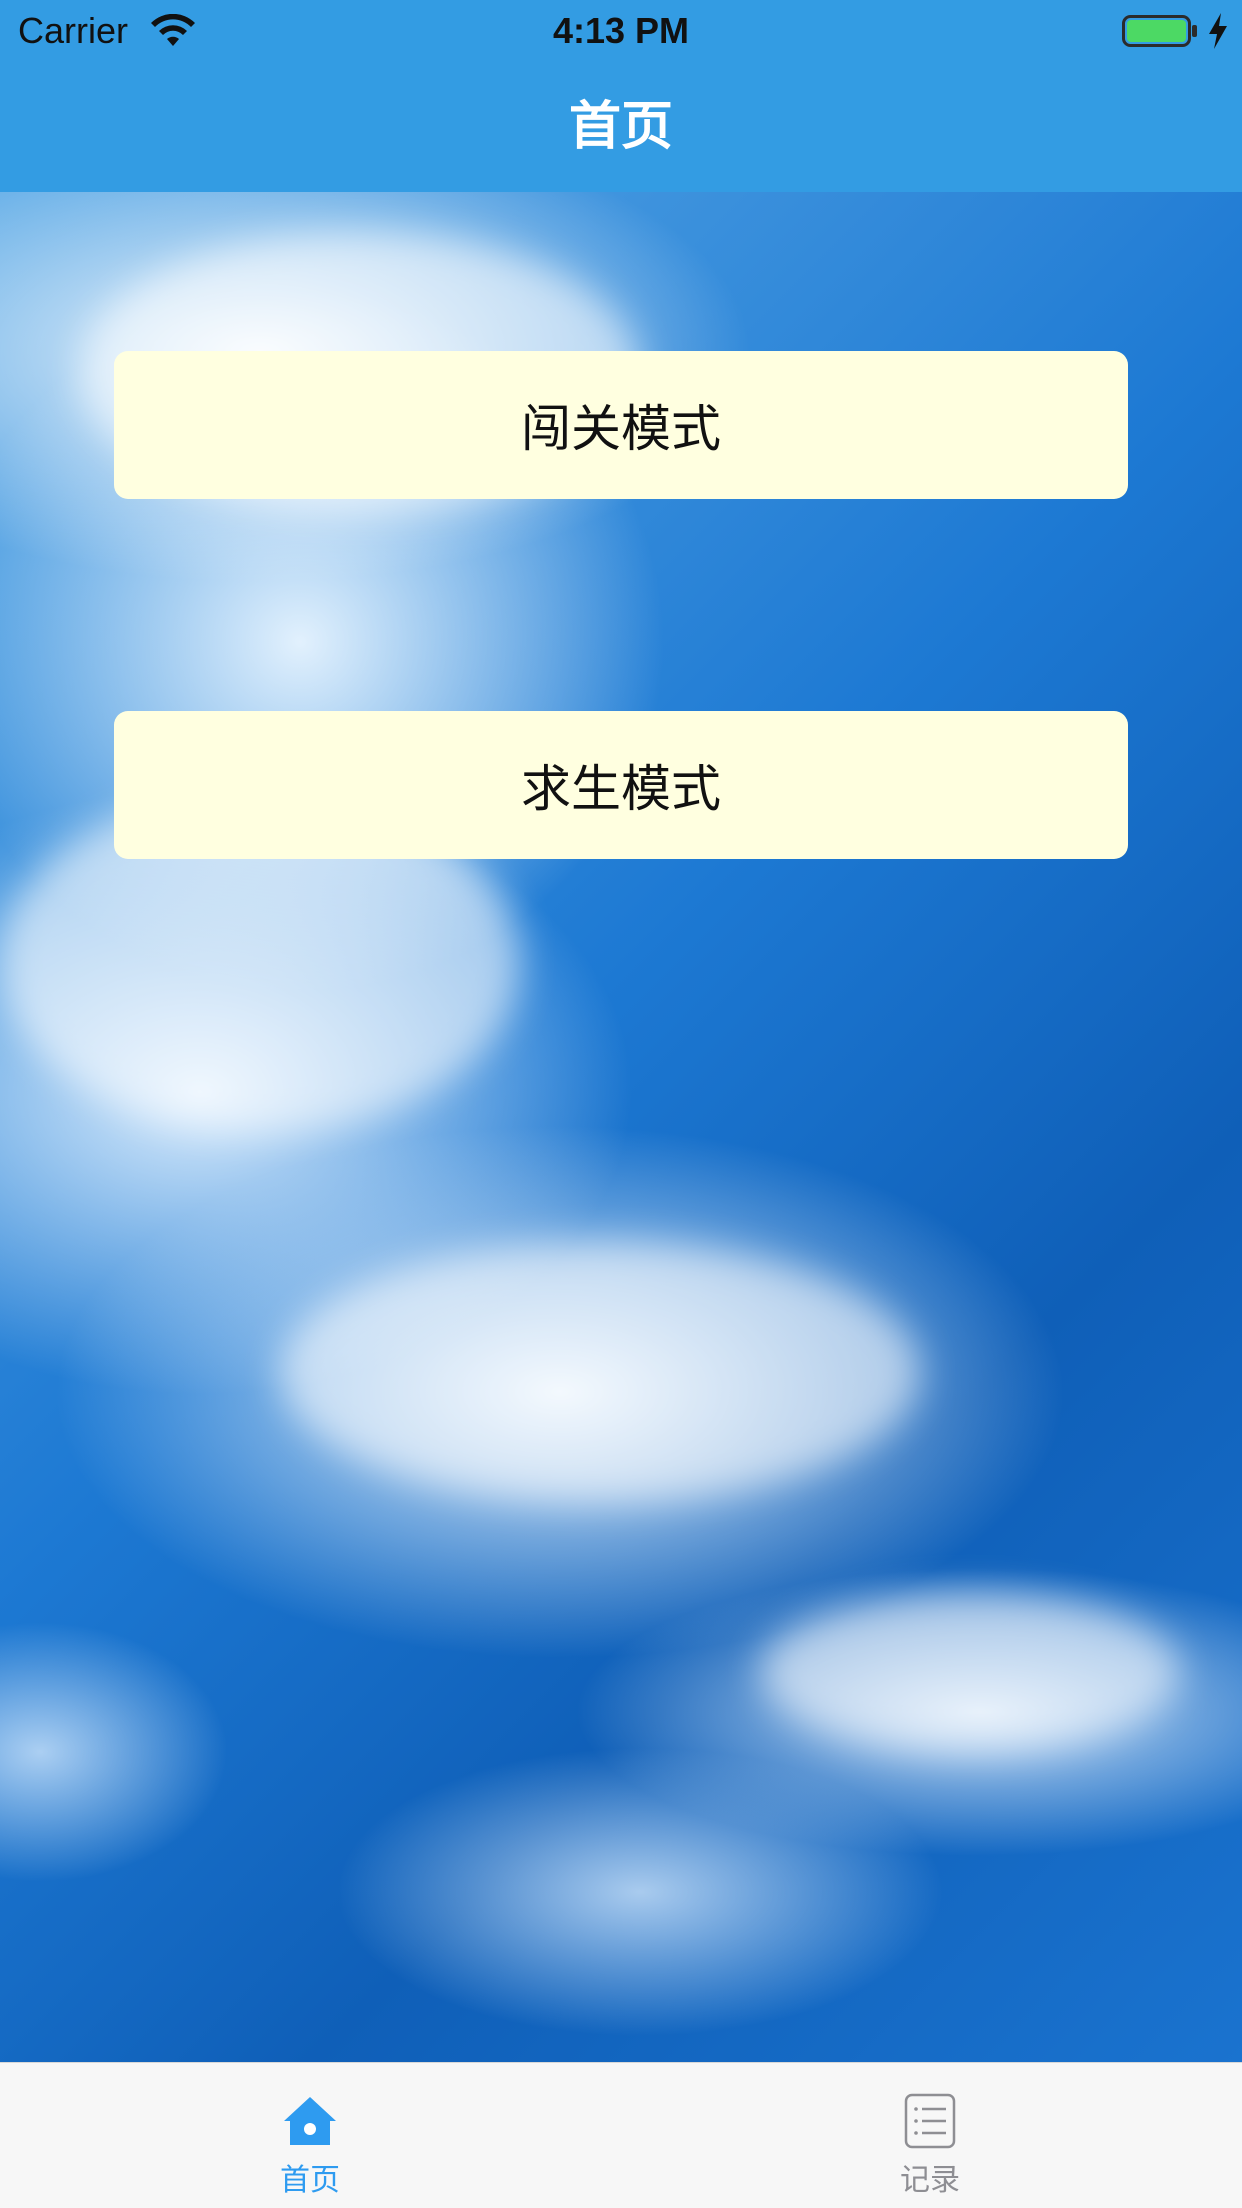 The height and width of the screenshot is (2208, 1242). I want to click on tab-home: 首页, so click(310, 2135).